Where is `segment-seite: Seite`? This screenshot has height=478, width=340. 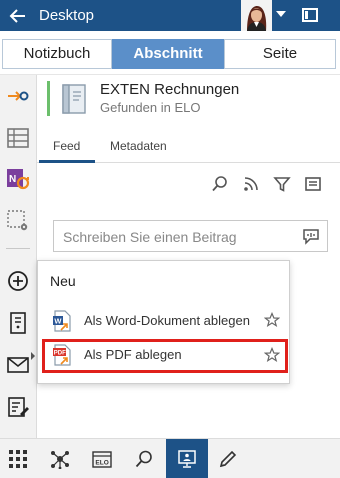
segment-seite: Seite is located at coordinates (280, 54).